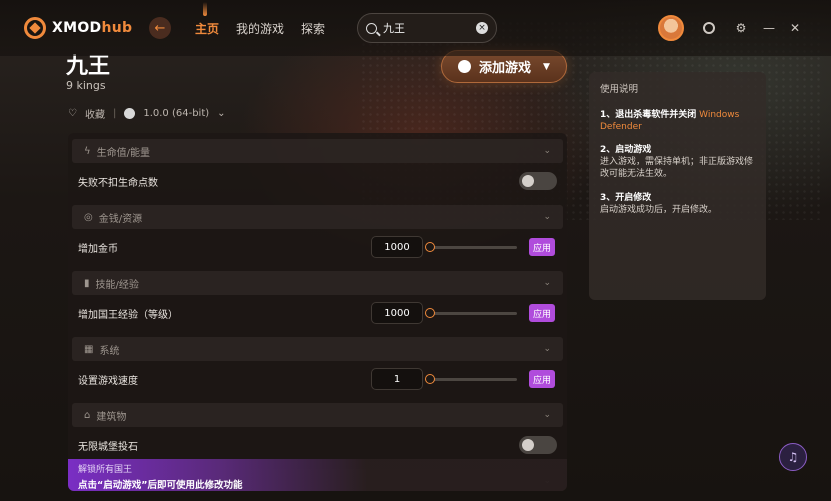 This screenshot has height=501, width=831. What do you see at coordinates (35, 28) in the screenshot?
I see `logo-icon` at bounding box center [35, 28].